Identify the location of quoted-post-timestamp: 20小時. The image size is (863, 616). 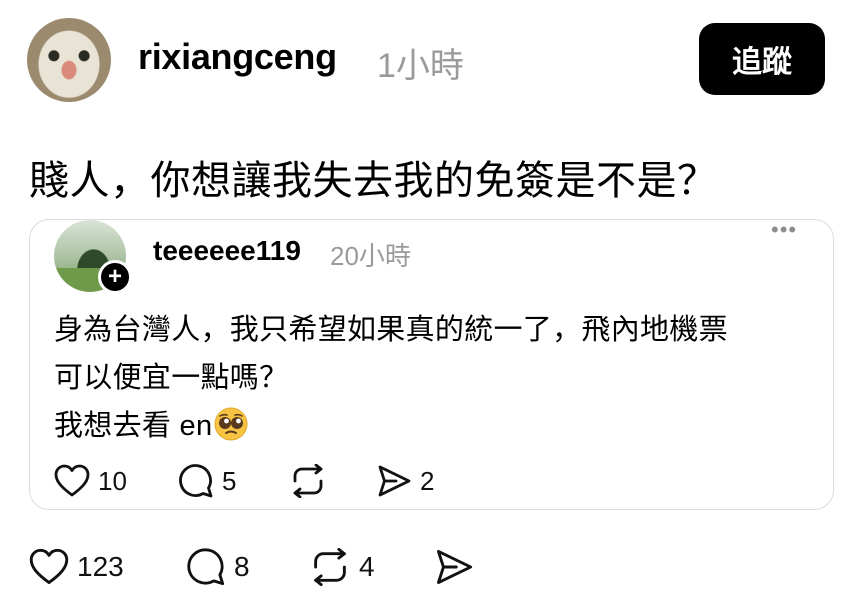
(370, 256).